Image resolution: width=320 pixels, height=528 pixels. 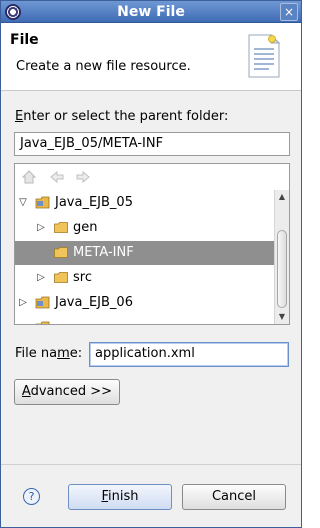 I want to click on close-button: ×, so click(x=289, y=12).